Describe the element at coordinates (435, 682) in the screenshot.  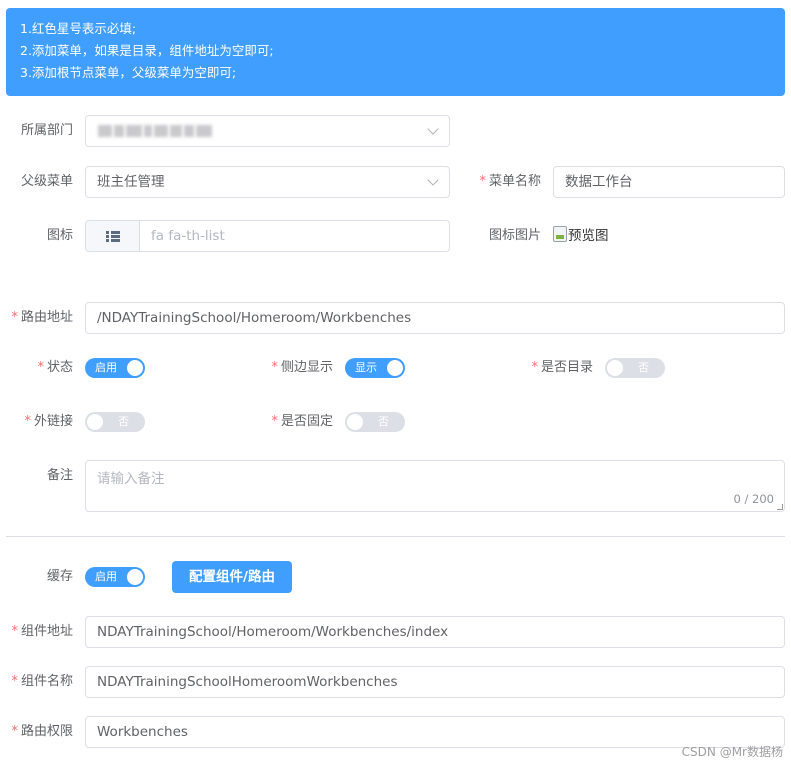
I see `component-name-input: NDAYTrainingSchoolHomeroomWorkbenches` at that location.